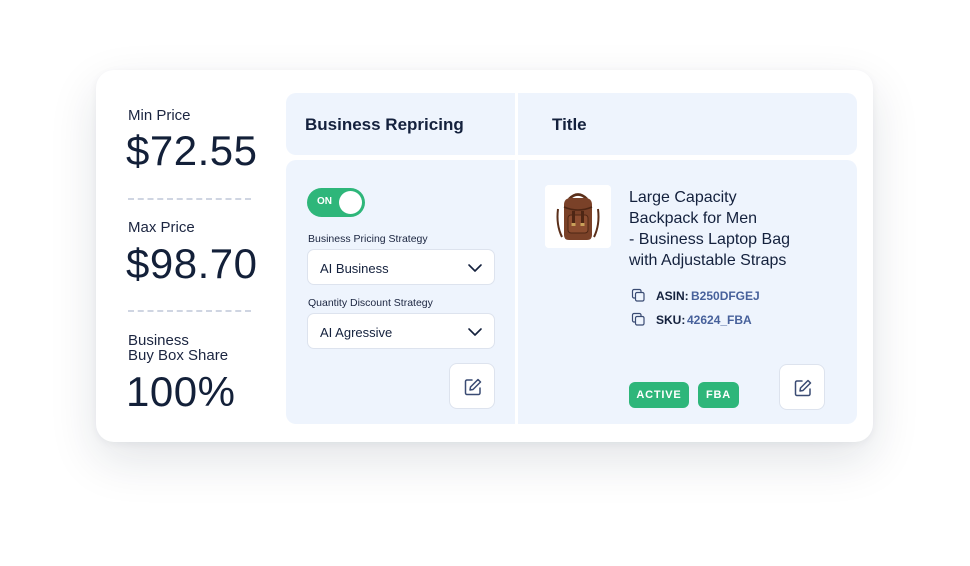 This screenshot has width=970, height=566. Describe the element at coordinates (368, 239) in the screenshot. I see `pricing-strategy-label: Business Pricing Strategy` at that location.